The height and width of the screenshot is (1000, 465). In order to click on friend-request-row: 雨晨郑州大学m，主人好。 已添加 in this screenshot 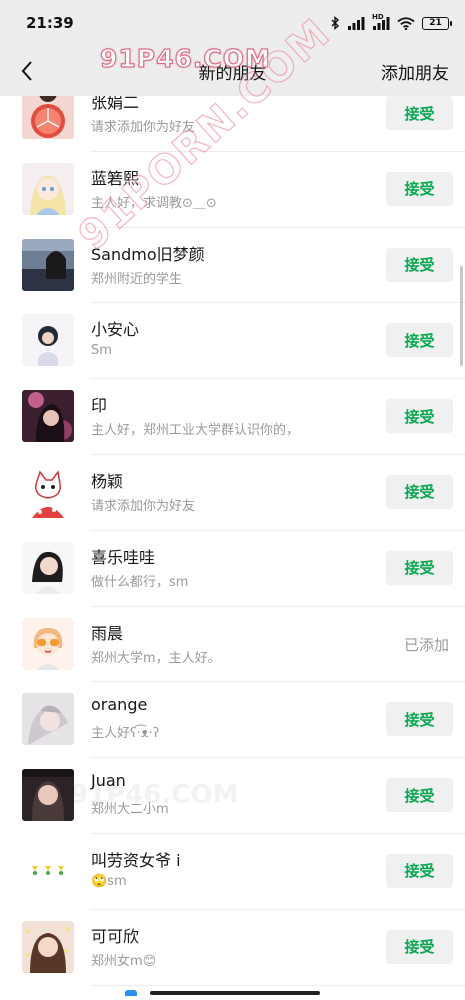, I will do `click(232, 644)`.